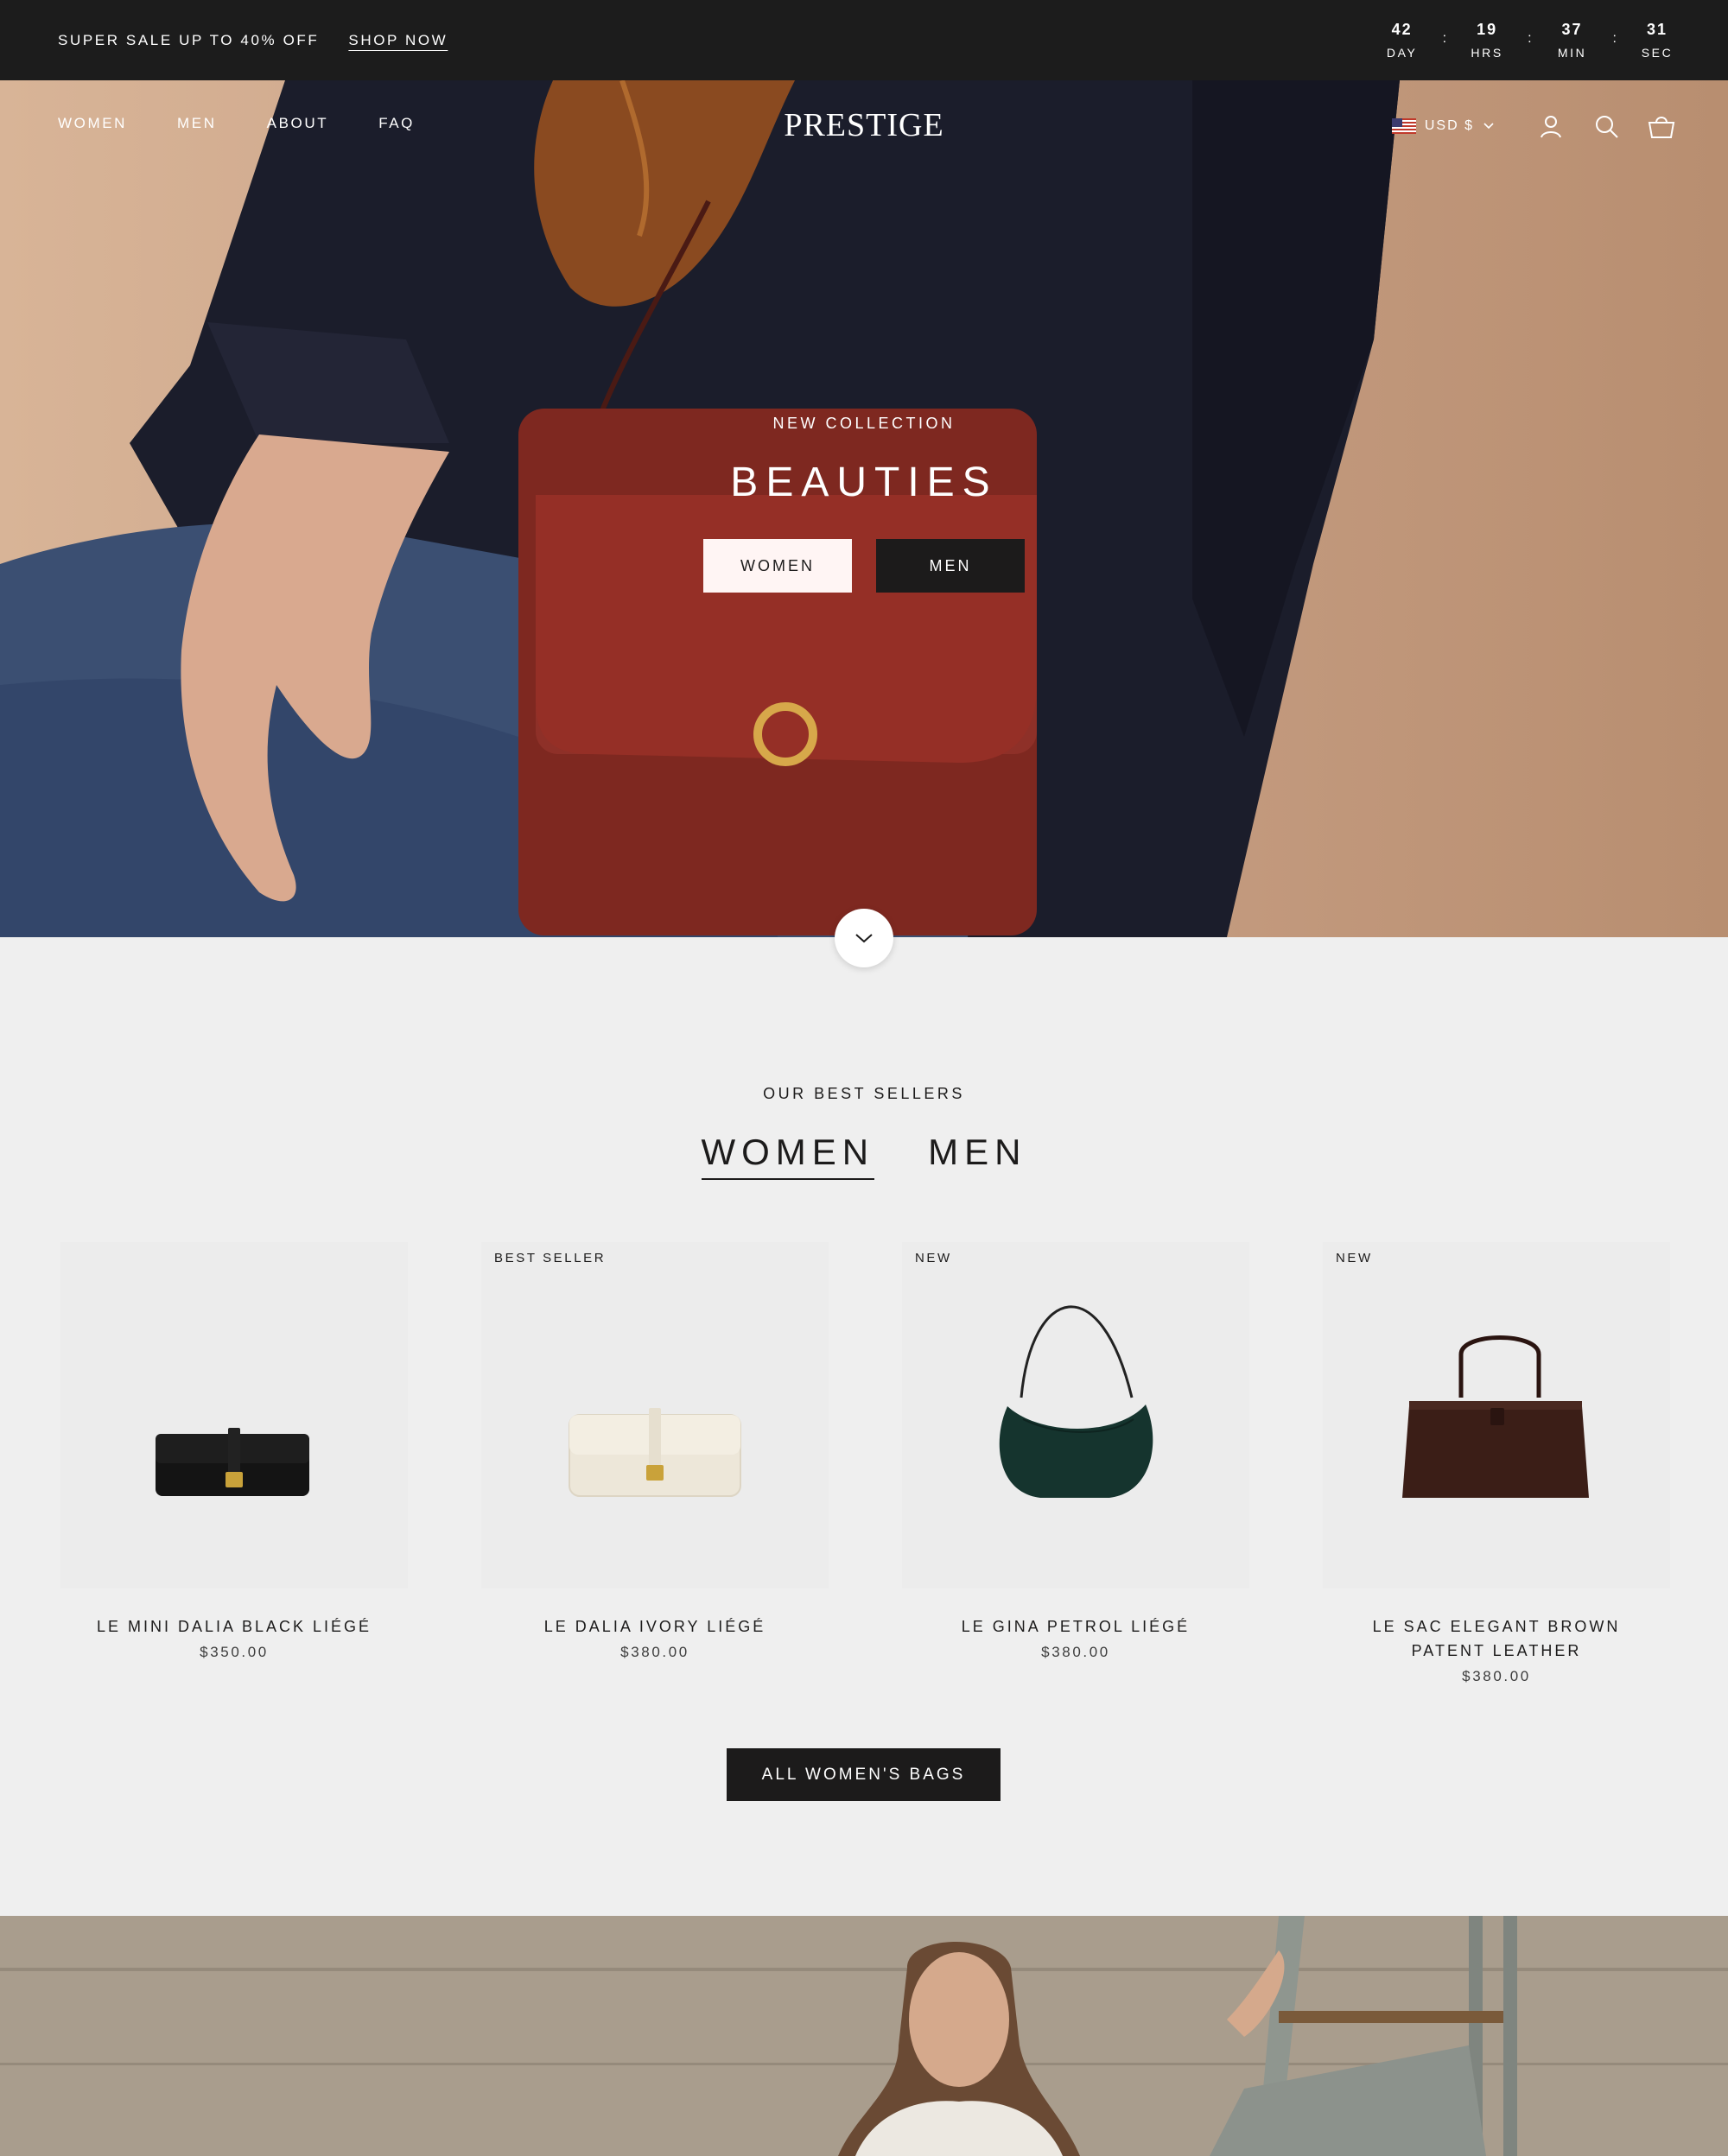  Describe the element at coordinates (777, 566) in the screenshot. I see `hero-women-button: WOMEN` at that location.